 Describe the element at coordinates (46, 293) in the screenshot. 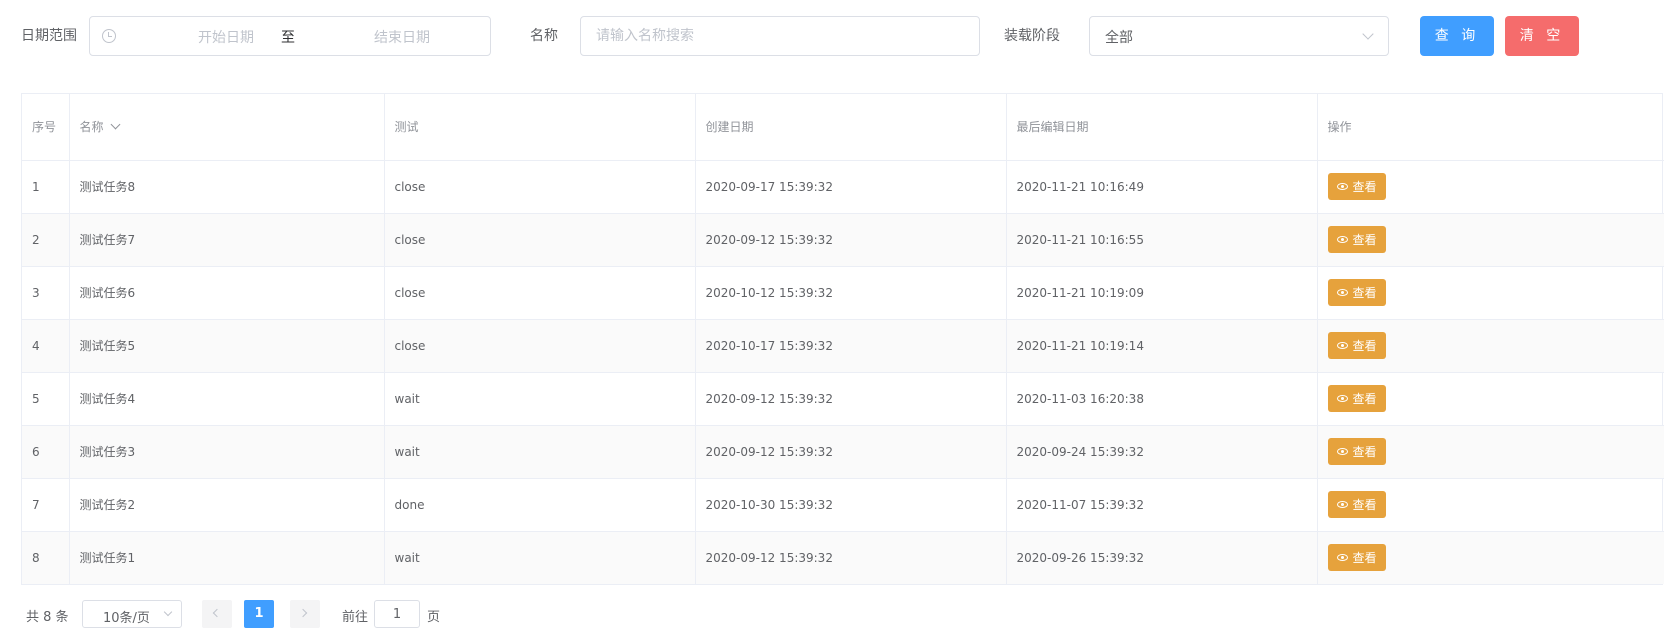

I see `cell-index: 3` at that location.